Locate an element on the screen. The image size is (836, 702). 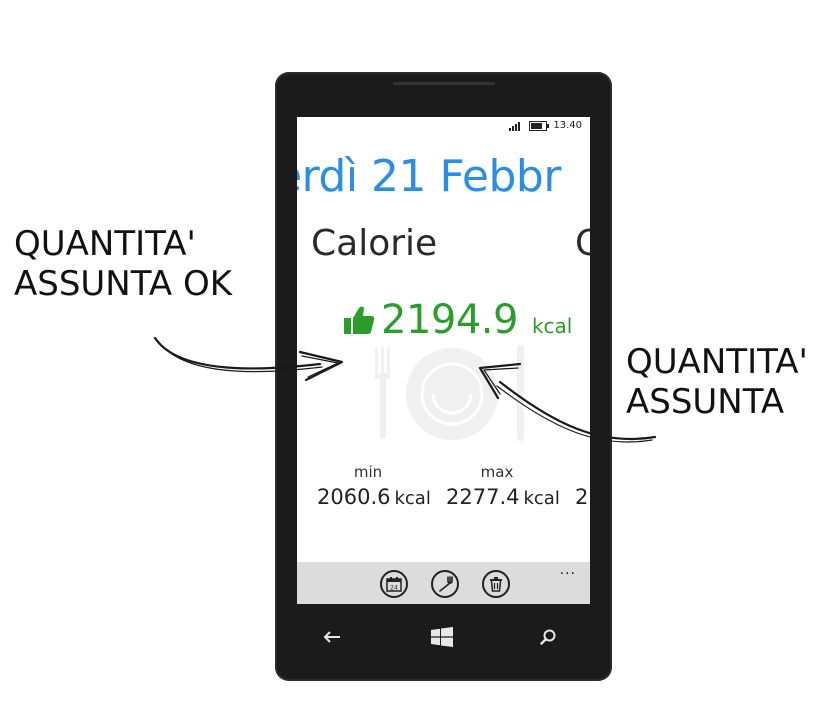
annotation-right-line1: QUANTITA' is located at coordinates (717, 362).